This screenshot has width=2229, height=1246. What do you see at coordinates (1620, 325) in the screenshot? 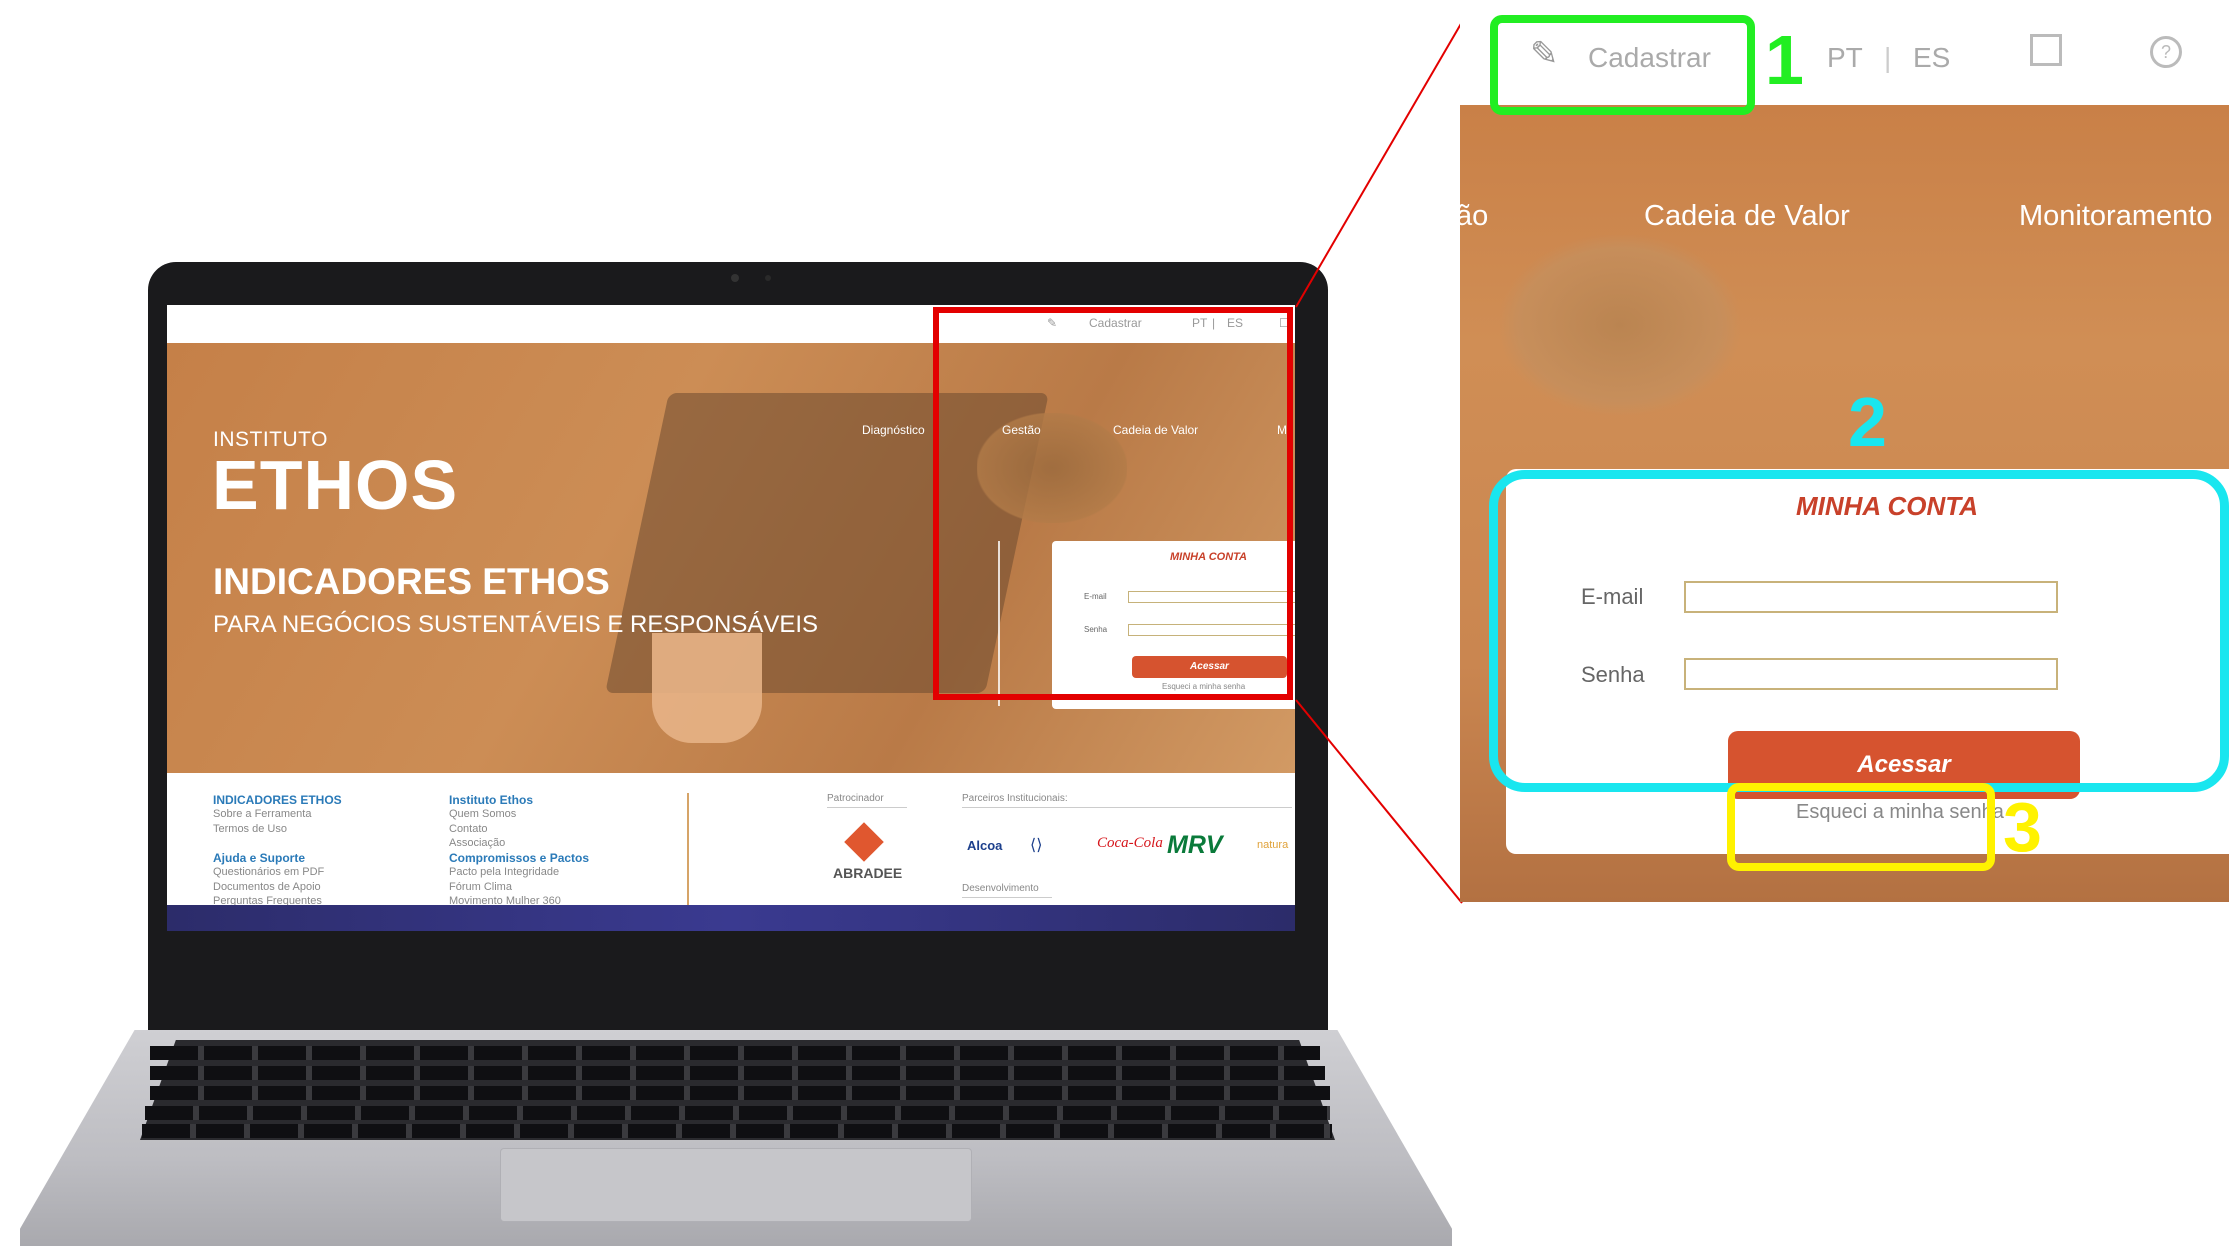
I see `background-plant-image` at bounding box center [1620, 325].